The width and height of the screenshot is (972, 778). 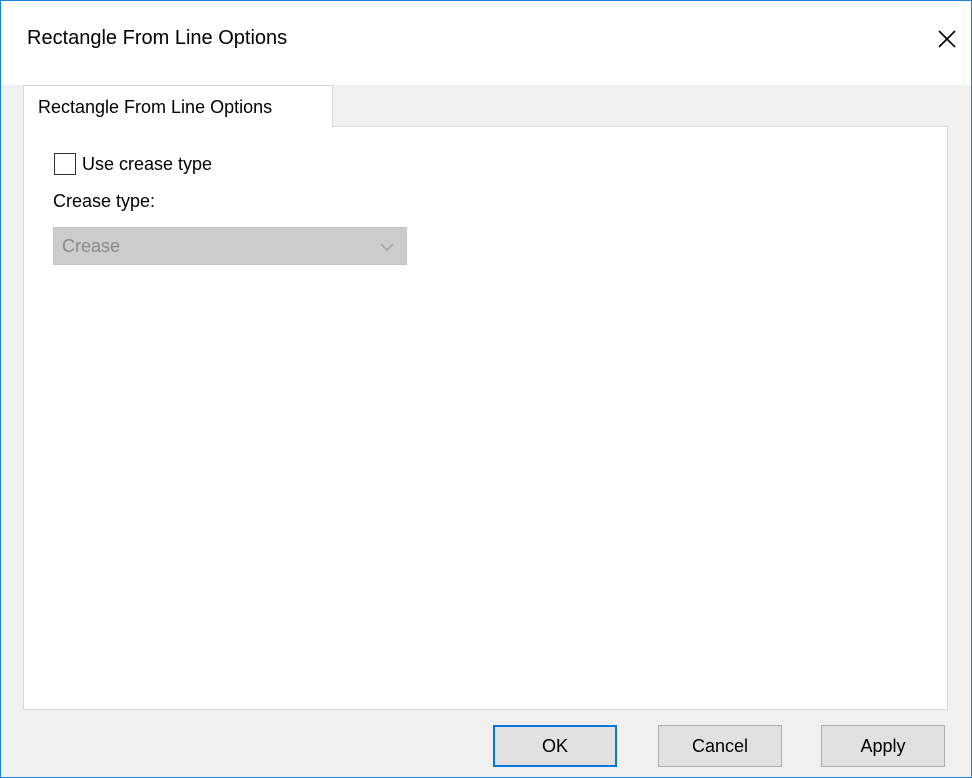 What do you see at coordinates (91, 246) in the screenshot?
I see `crease-type-value: Crease` at bounding box center [91, 246].